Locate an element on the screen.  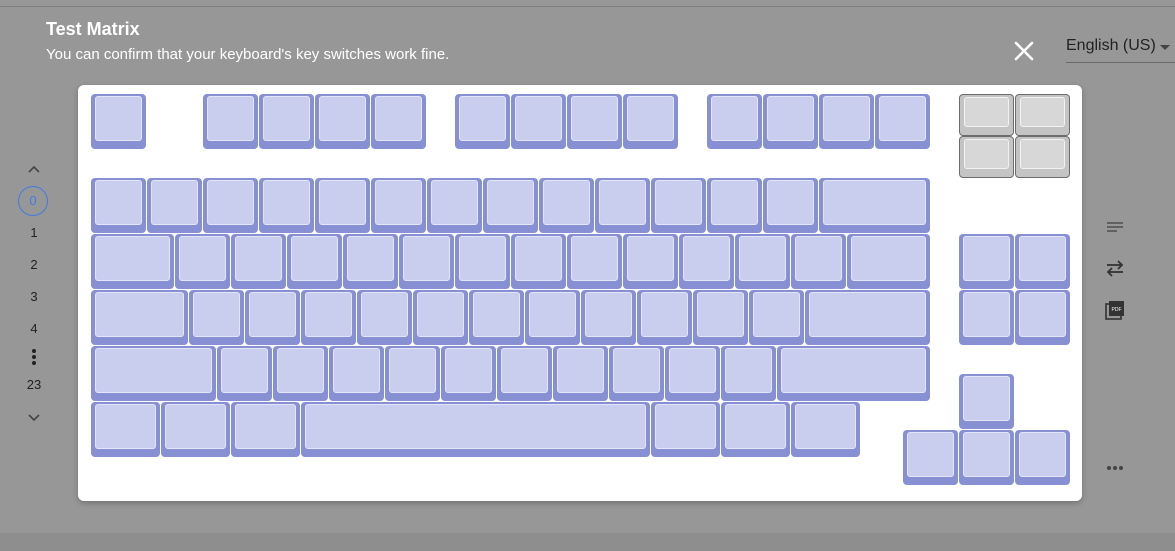
key-rgui is located at coordinates (755, 429).